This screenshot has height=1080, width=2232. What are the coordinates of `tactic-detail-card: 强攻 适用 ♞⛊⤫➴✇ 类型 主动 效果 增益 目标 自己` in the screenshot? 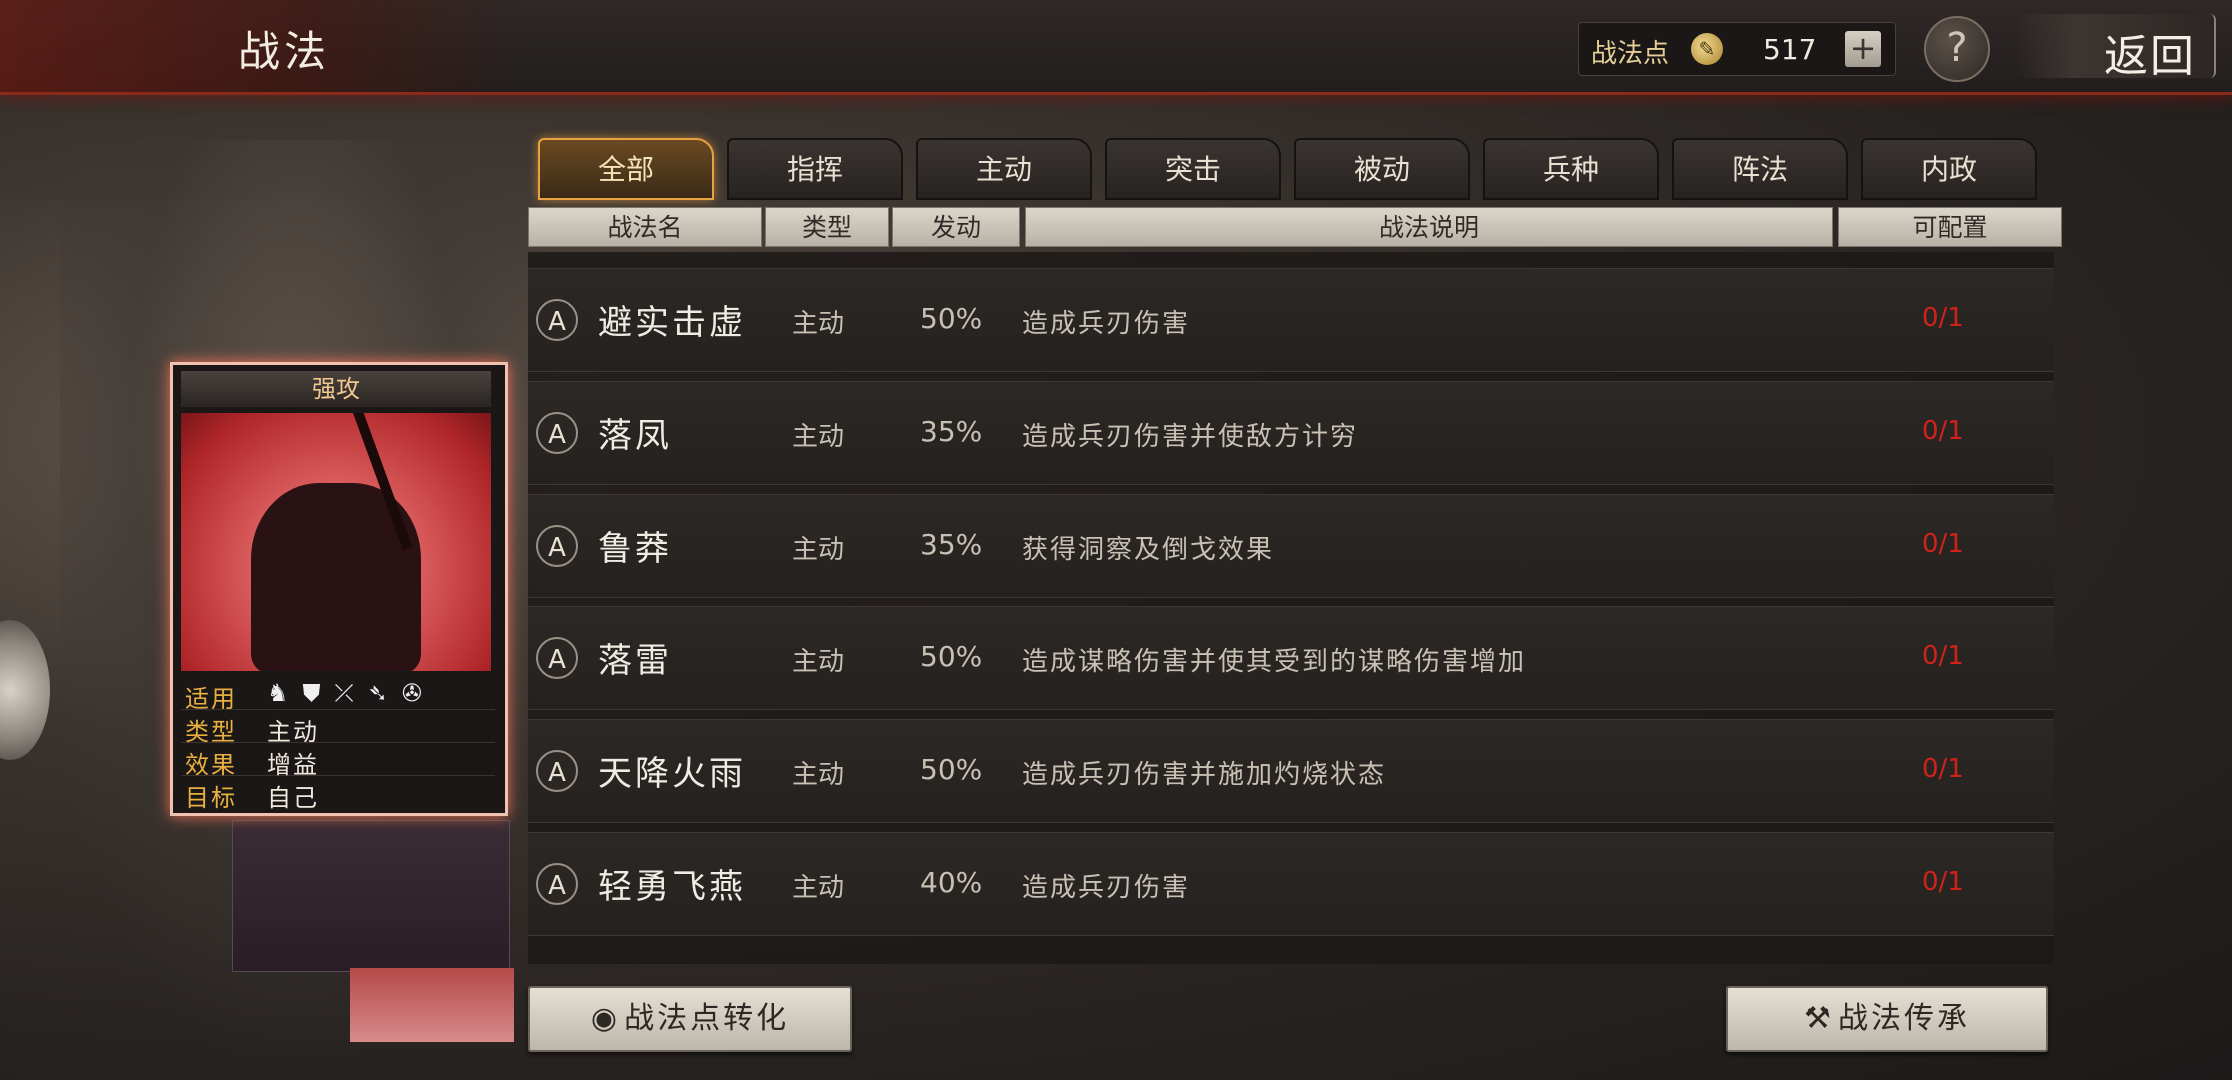 It's located at (339, 589).